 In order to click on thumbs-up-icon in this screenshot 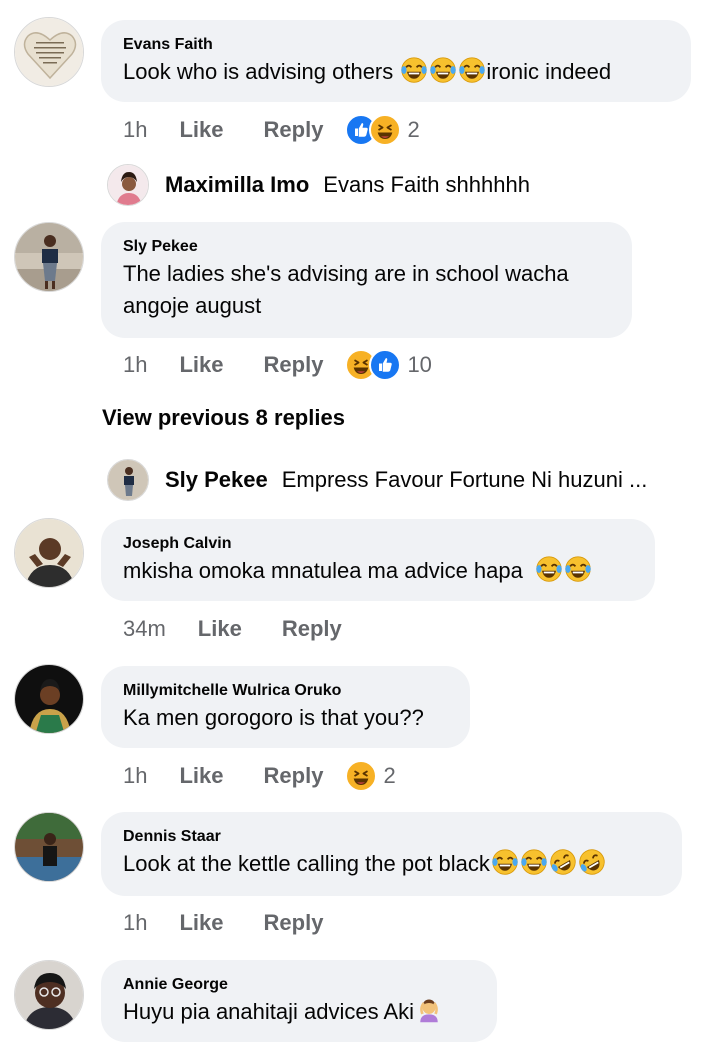, I will do `click(385, 365)`.